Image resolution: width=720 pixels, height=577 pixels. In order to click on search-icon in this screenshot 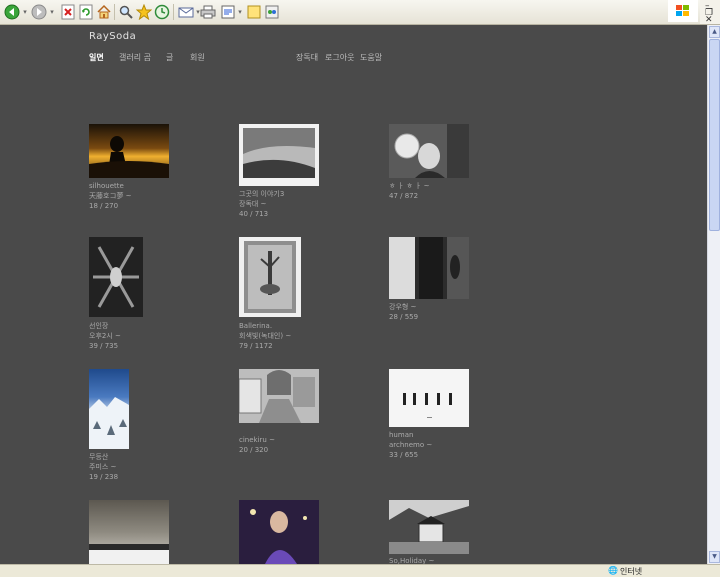, I will do `click(126, 12)`.